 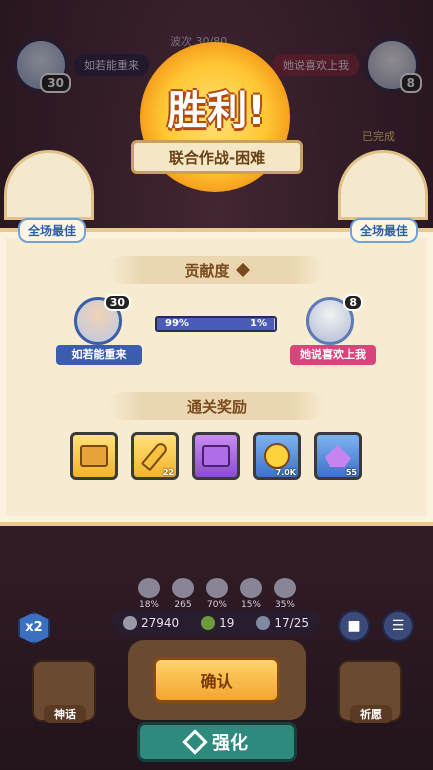 What do you see at coordinates (230, 743) in the screenshot?
I see `upgrade-label: 强化` at bounding box center [230, 743].